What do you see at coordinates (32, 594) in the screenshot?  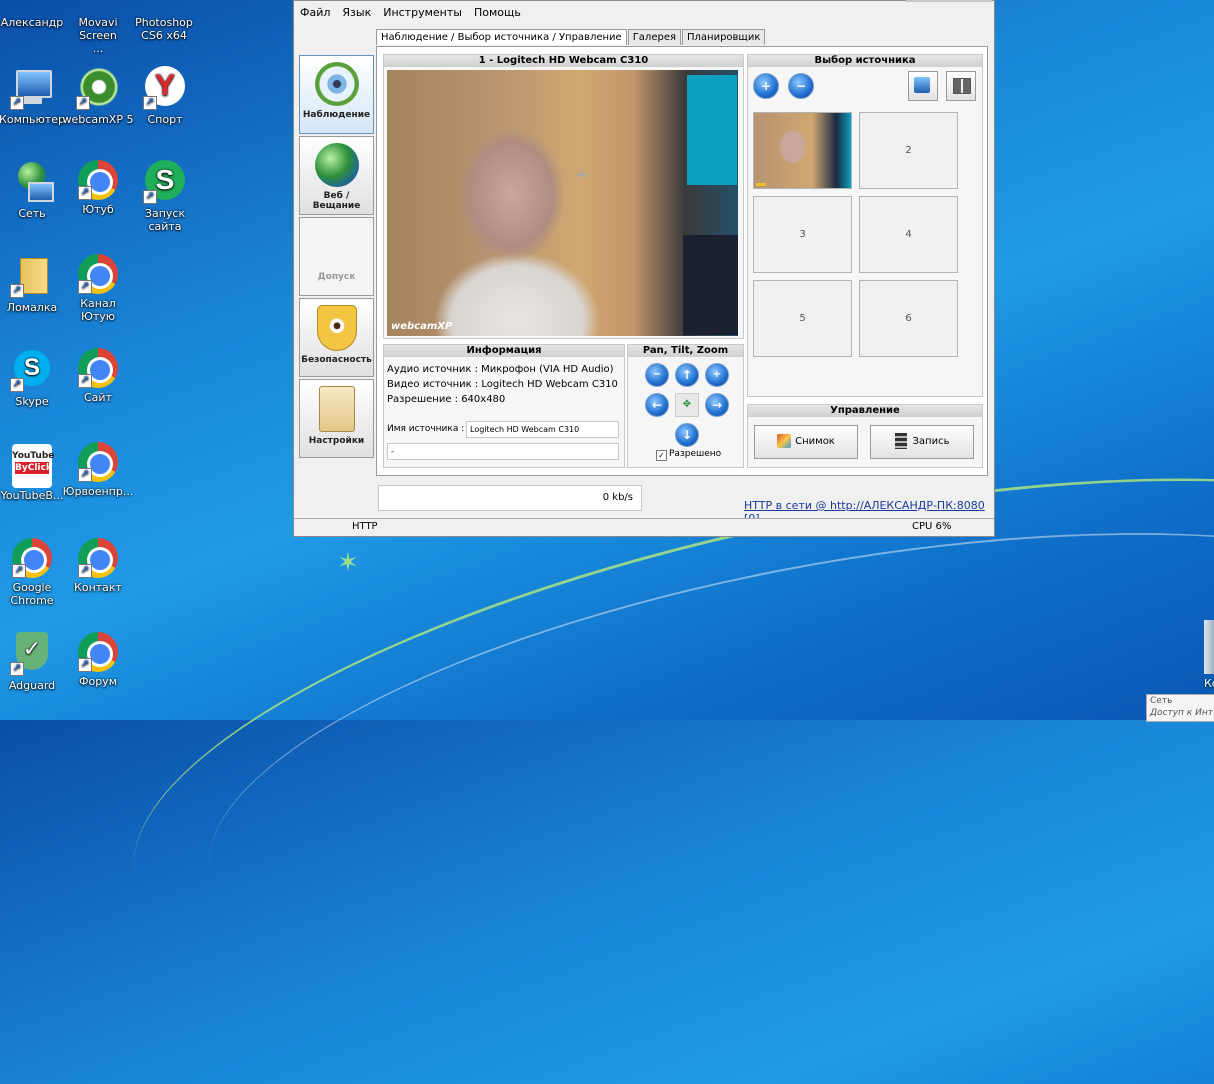 I see `desktop-icon-label: Google Chrome` at bounding box center [32, 594].